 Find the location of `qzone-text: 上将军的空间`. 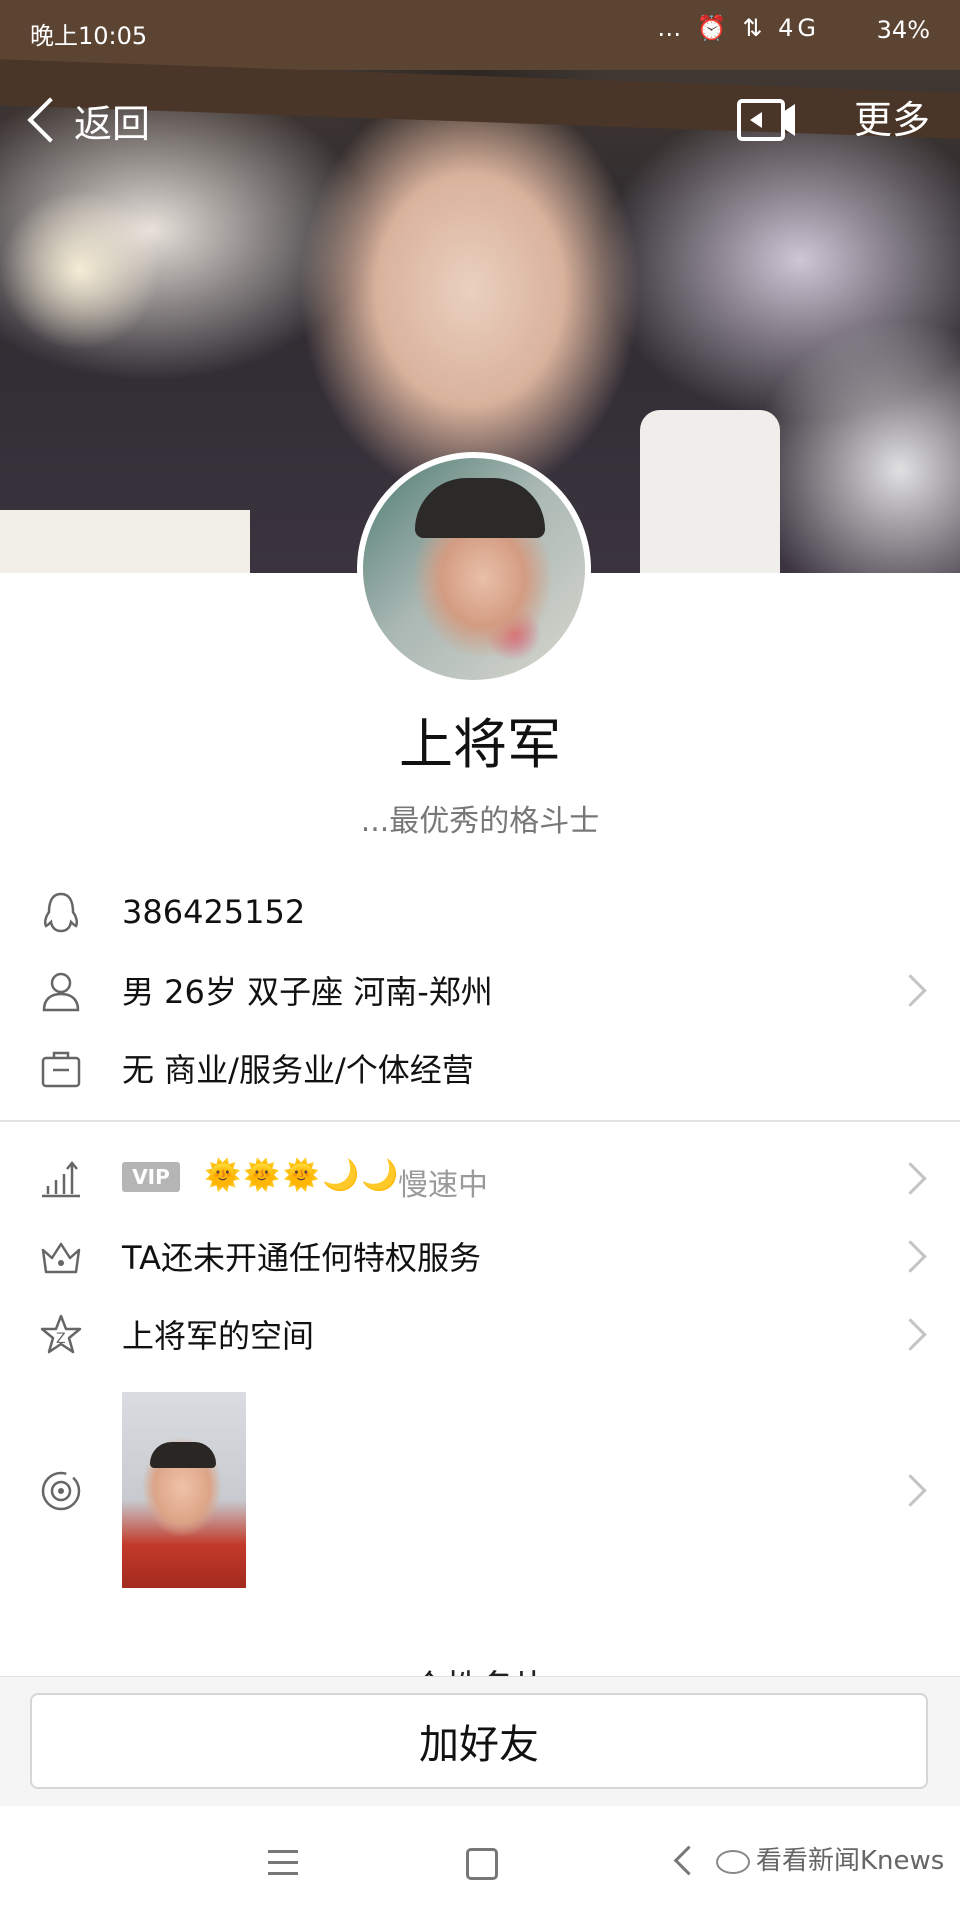

qzone-text: 上将军的空间 is located at coordinates (218, 1336).